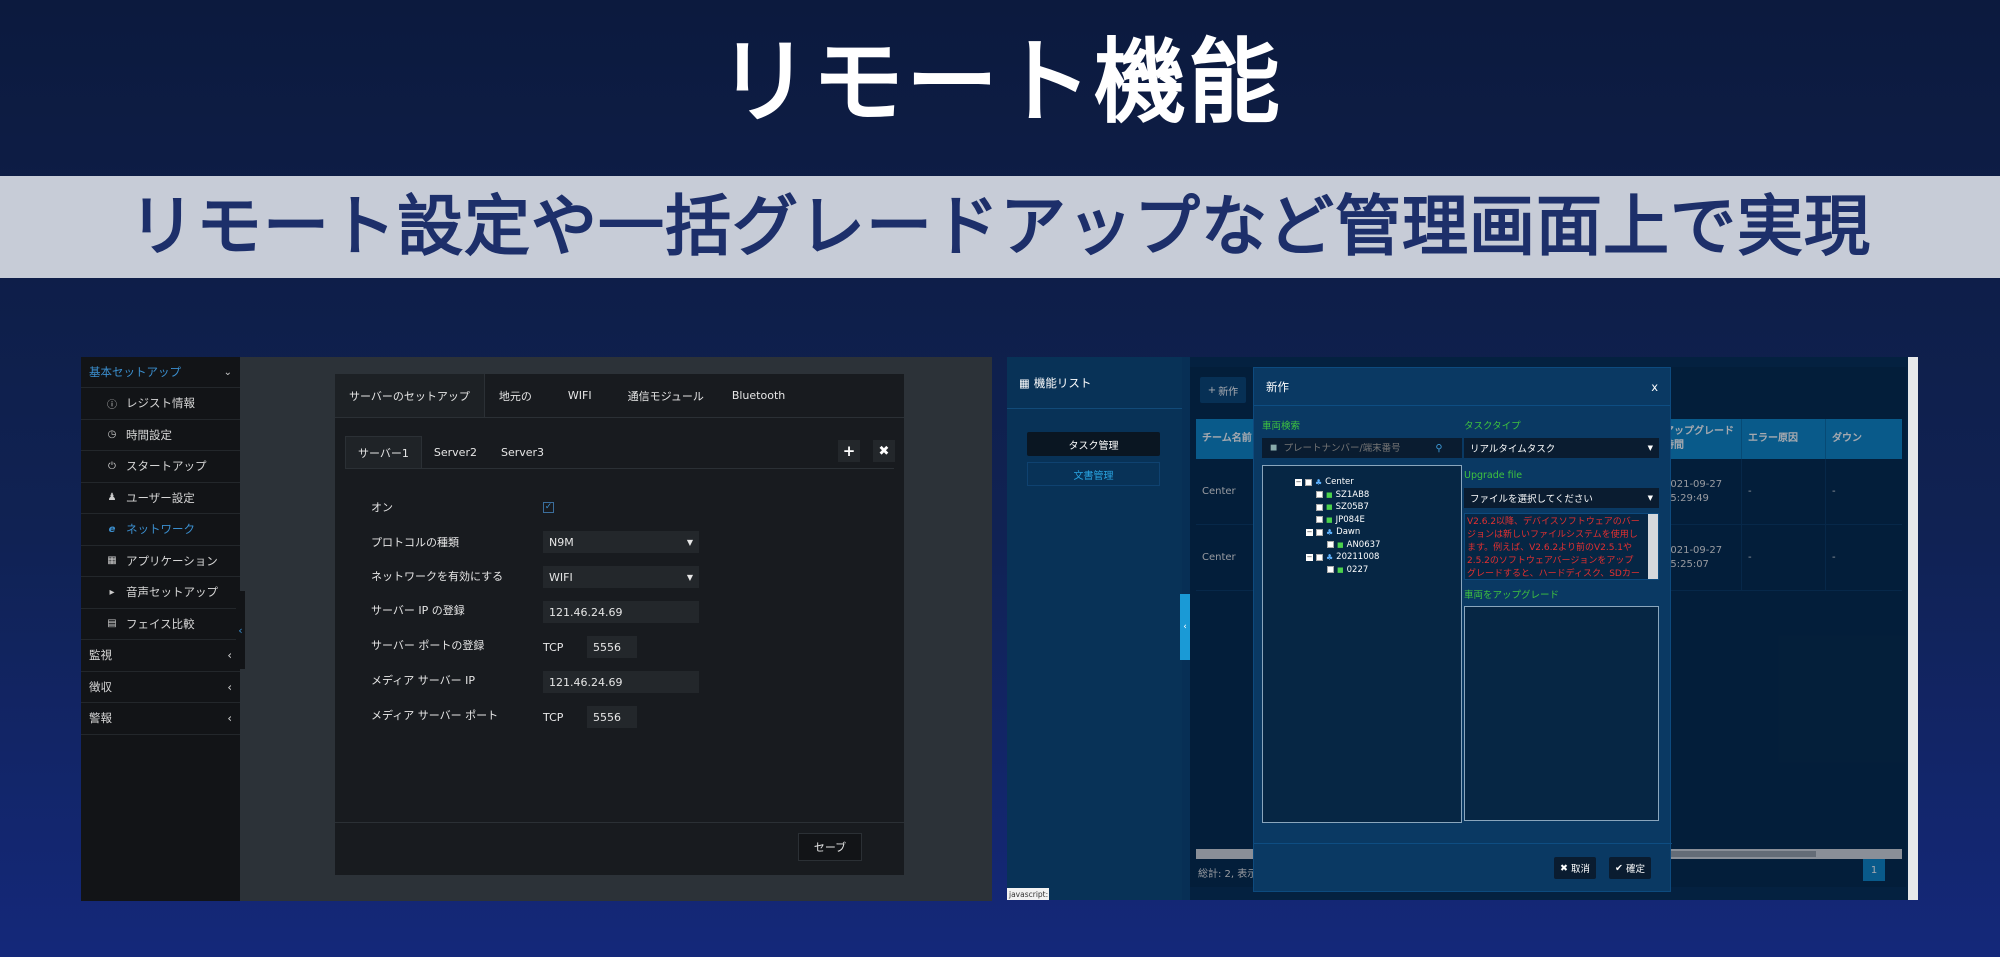  I want to click on confirm-button: ✔ 確定, so click(1630, 868).